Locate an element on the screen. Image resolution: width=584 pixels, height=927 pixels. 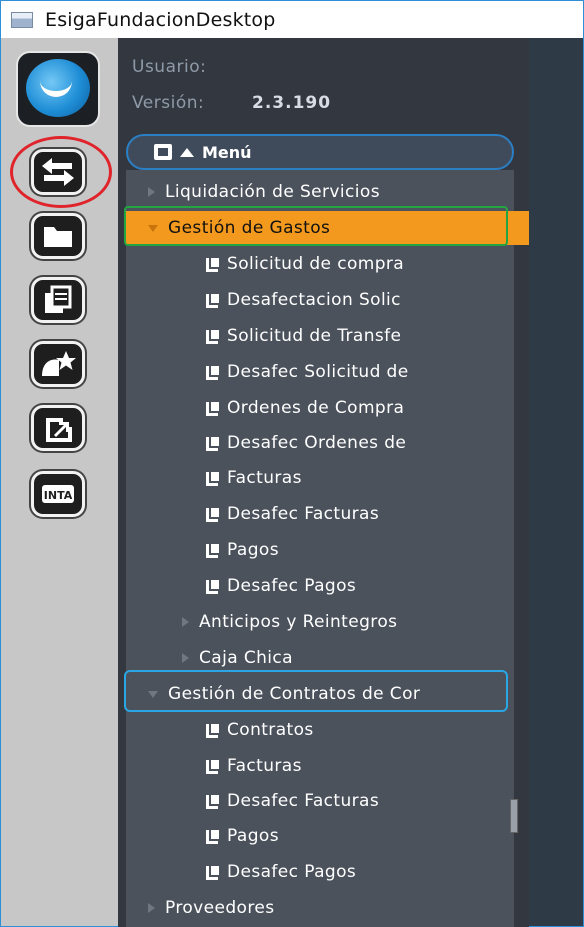
scrollbar-thumb is located at coordinates (514, 816).